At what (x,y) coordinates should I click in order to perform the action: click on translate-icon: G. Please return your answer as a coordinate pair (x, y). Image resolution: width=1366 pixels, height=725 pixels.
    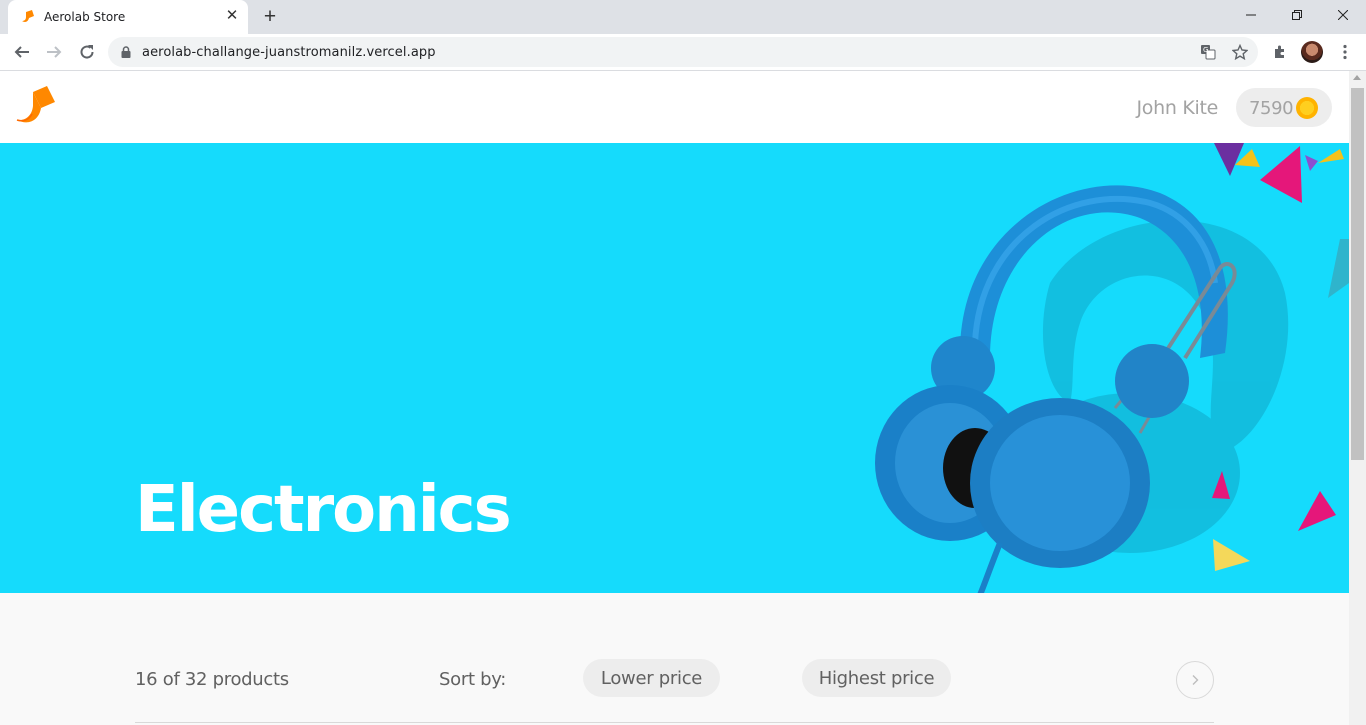
    Looking at the image, I should click on (1208, 52).